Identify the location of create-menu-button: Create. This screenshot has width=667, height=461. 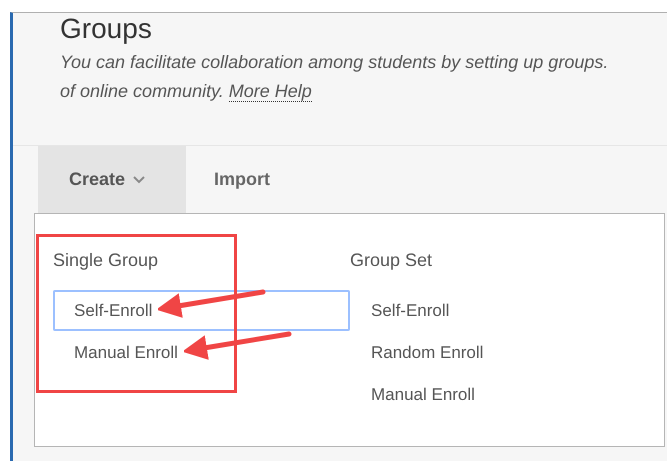
(112, 179).